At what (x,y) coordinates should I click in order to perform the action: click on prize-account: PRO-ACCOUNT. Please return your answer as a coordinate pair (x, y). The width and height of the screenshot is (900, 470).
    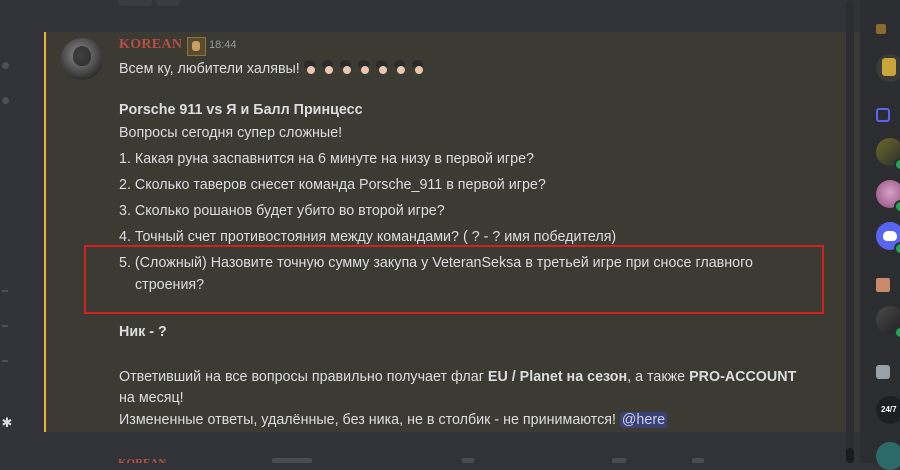
    Looking at the image, I should click on (743, 377).